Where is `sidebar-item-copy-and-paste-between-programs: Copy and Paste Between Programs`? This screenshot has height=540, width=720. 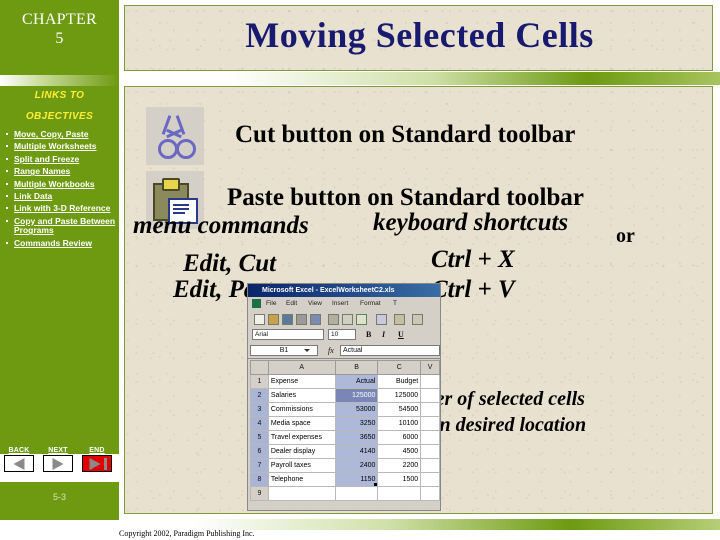
sidebar-item-copy-and-paste-between-programs: Copy and Paste Between Programs is located at coordinates (61, 226).